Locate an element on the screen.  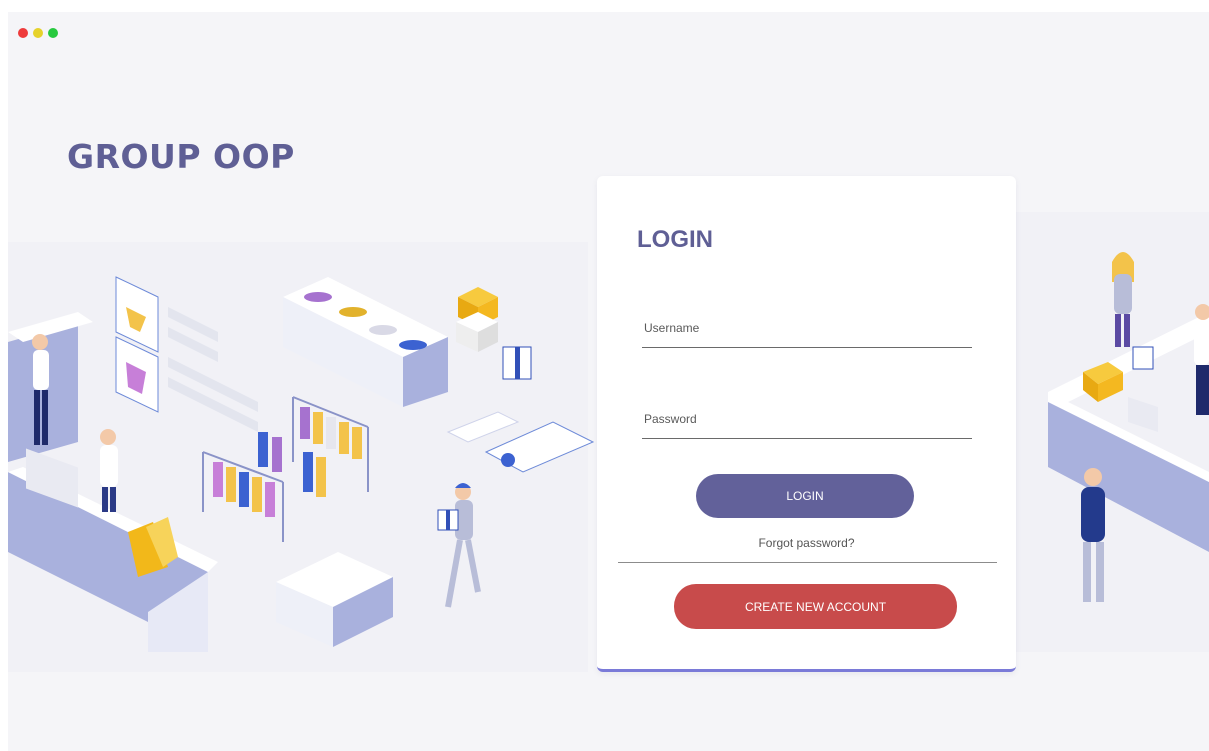
password-field-wrapper is located at coordinates (807, 424).